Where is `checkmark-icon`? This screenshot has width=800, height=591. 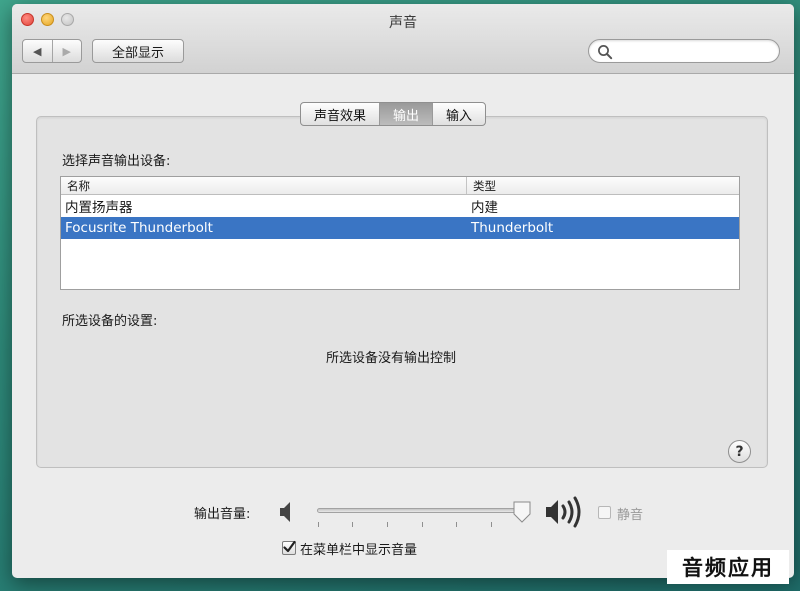 checkmark-icon is located at coordinates (289, 546).